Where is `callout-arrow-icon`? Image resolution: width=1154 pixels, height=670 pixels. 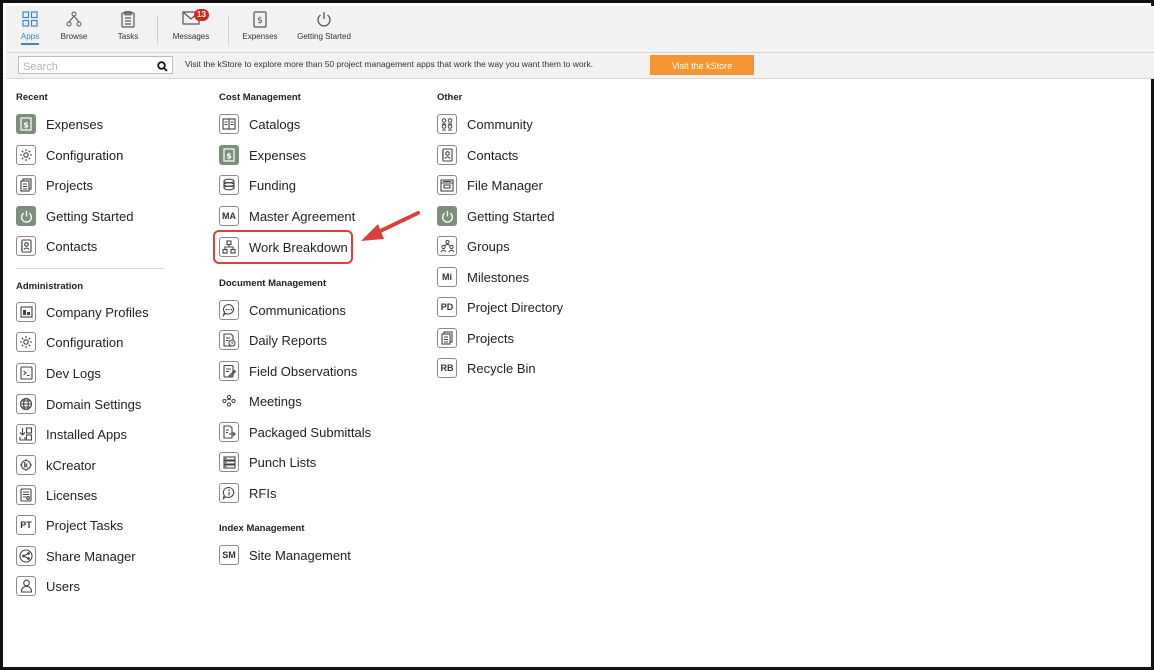
callout-arrow-icon is located at coordinates (390, 226).